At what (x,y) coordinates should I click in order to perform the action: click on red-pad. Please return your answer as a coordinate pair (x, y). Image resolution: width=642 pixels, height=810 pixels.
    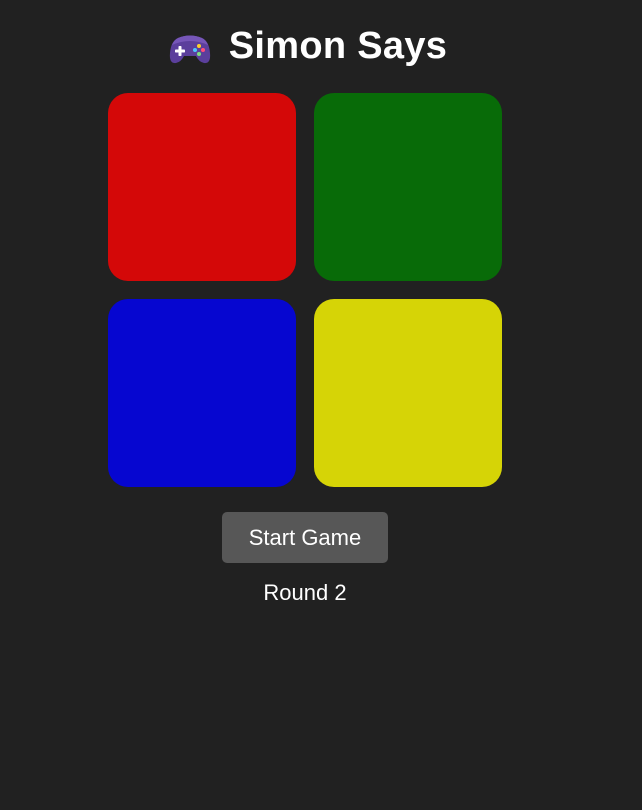
    Looking at the image, I should click on (202, 187).